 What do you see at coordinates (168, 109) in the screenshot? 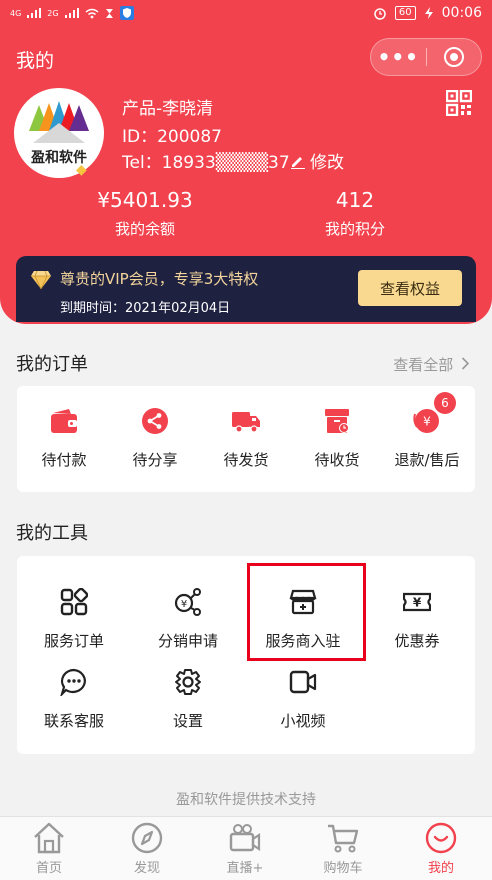
I see `user-name: 产品-李晓清` at bounding box center [168, 109].